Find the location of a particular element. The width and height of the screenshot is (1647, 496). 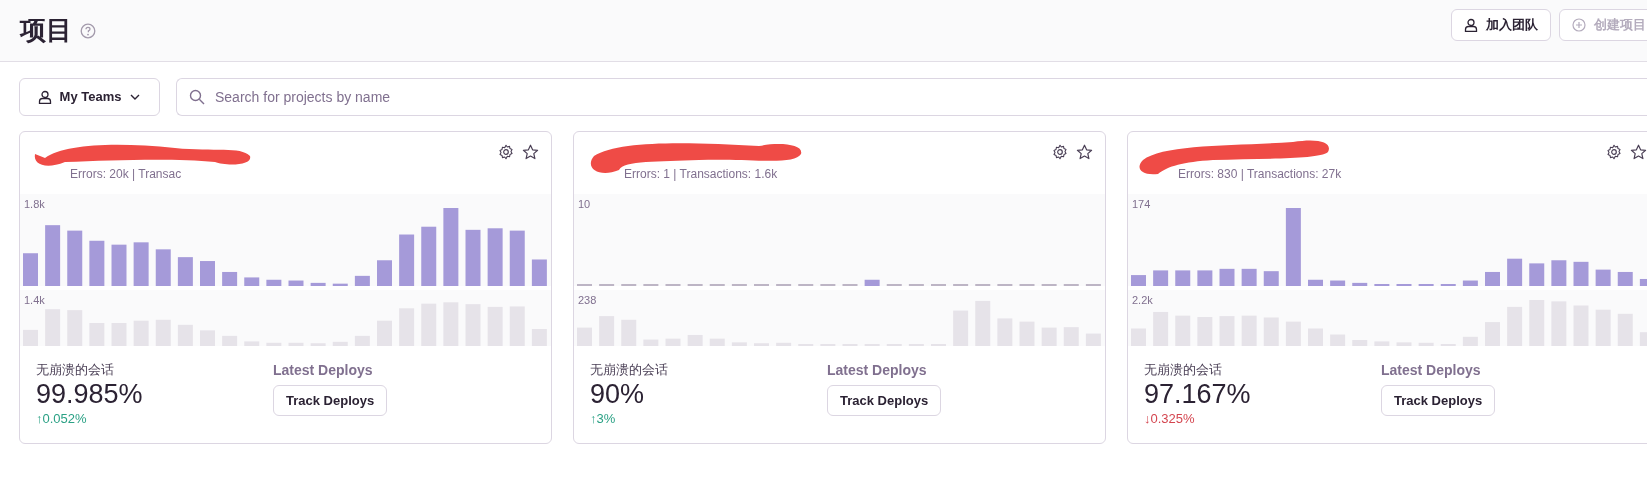

change-indicator: ↓0.325% is located at coordinates (1170, 419).